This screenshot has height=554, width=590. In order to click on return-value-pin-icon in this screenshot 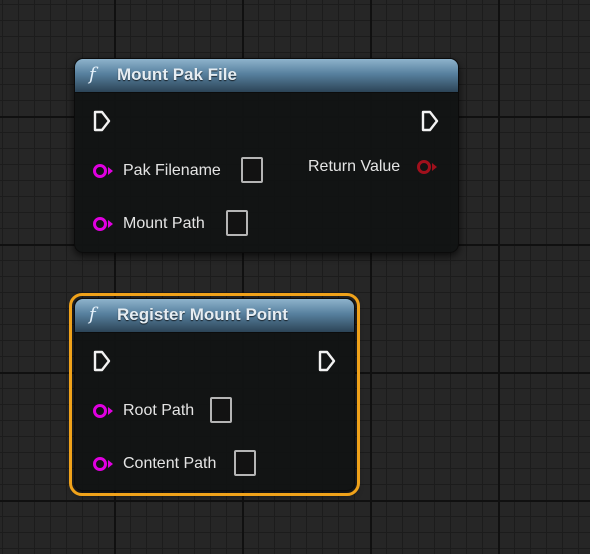, I will do `click(428, 167)`.